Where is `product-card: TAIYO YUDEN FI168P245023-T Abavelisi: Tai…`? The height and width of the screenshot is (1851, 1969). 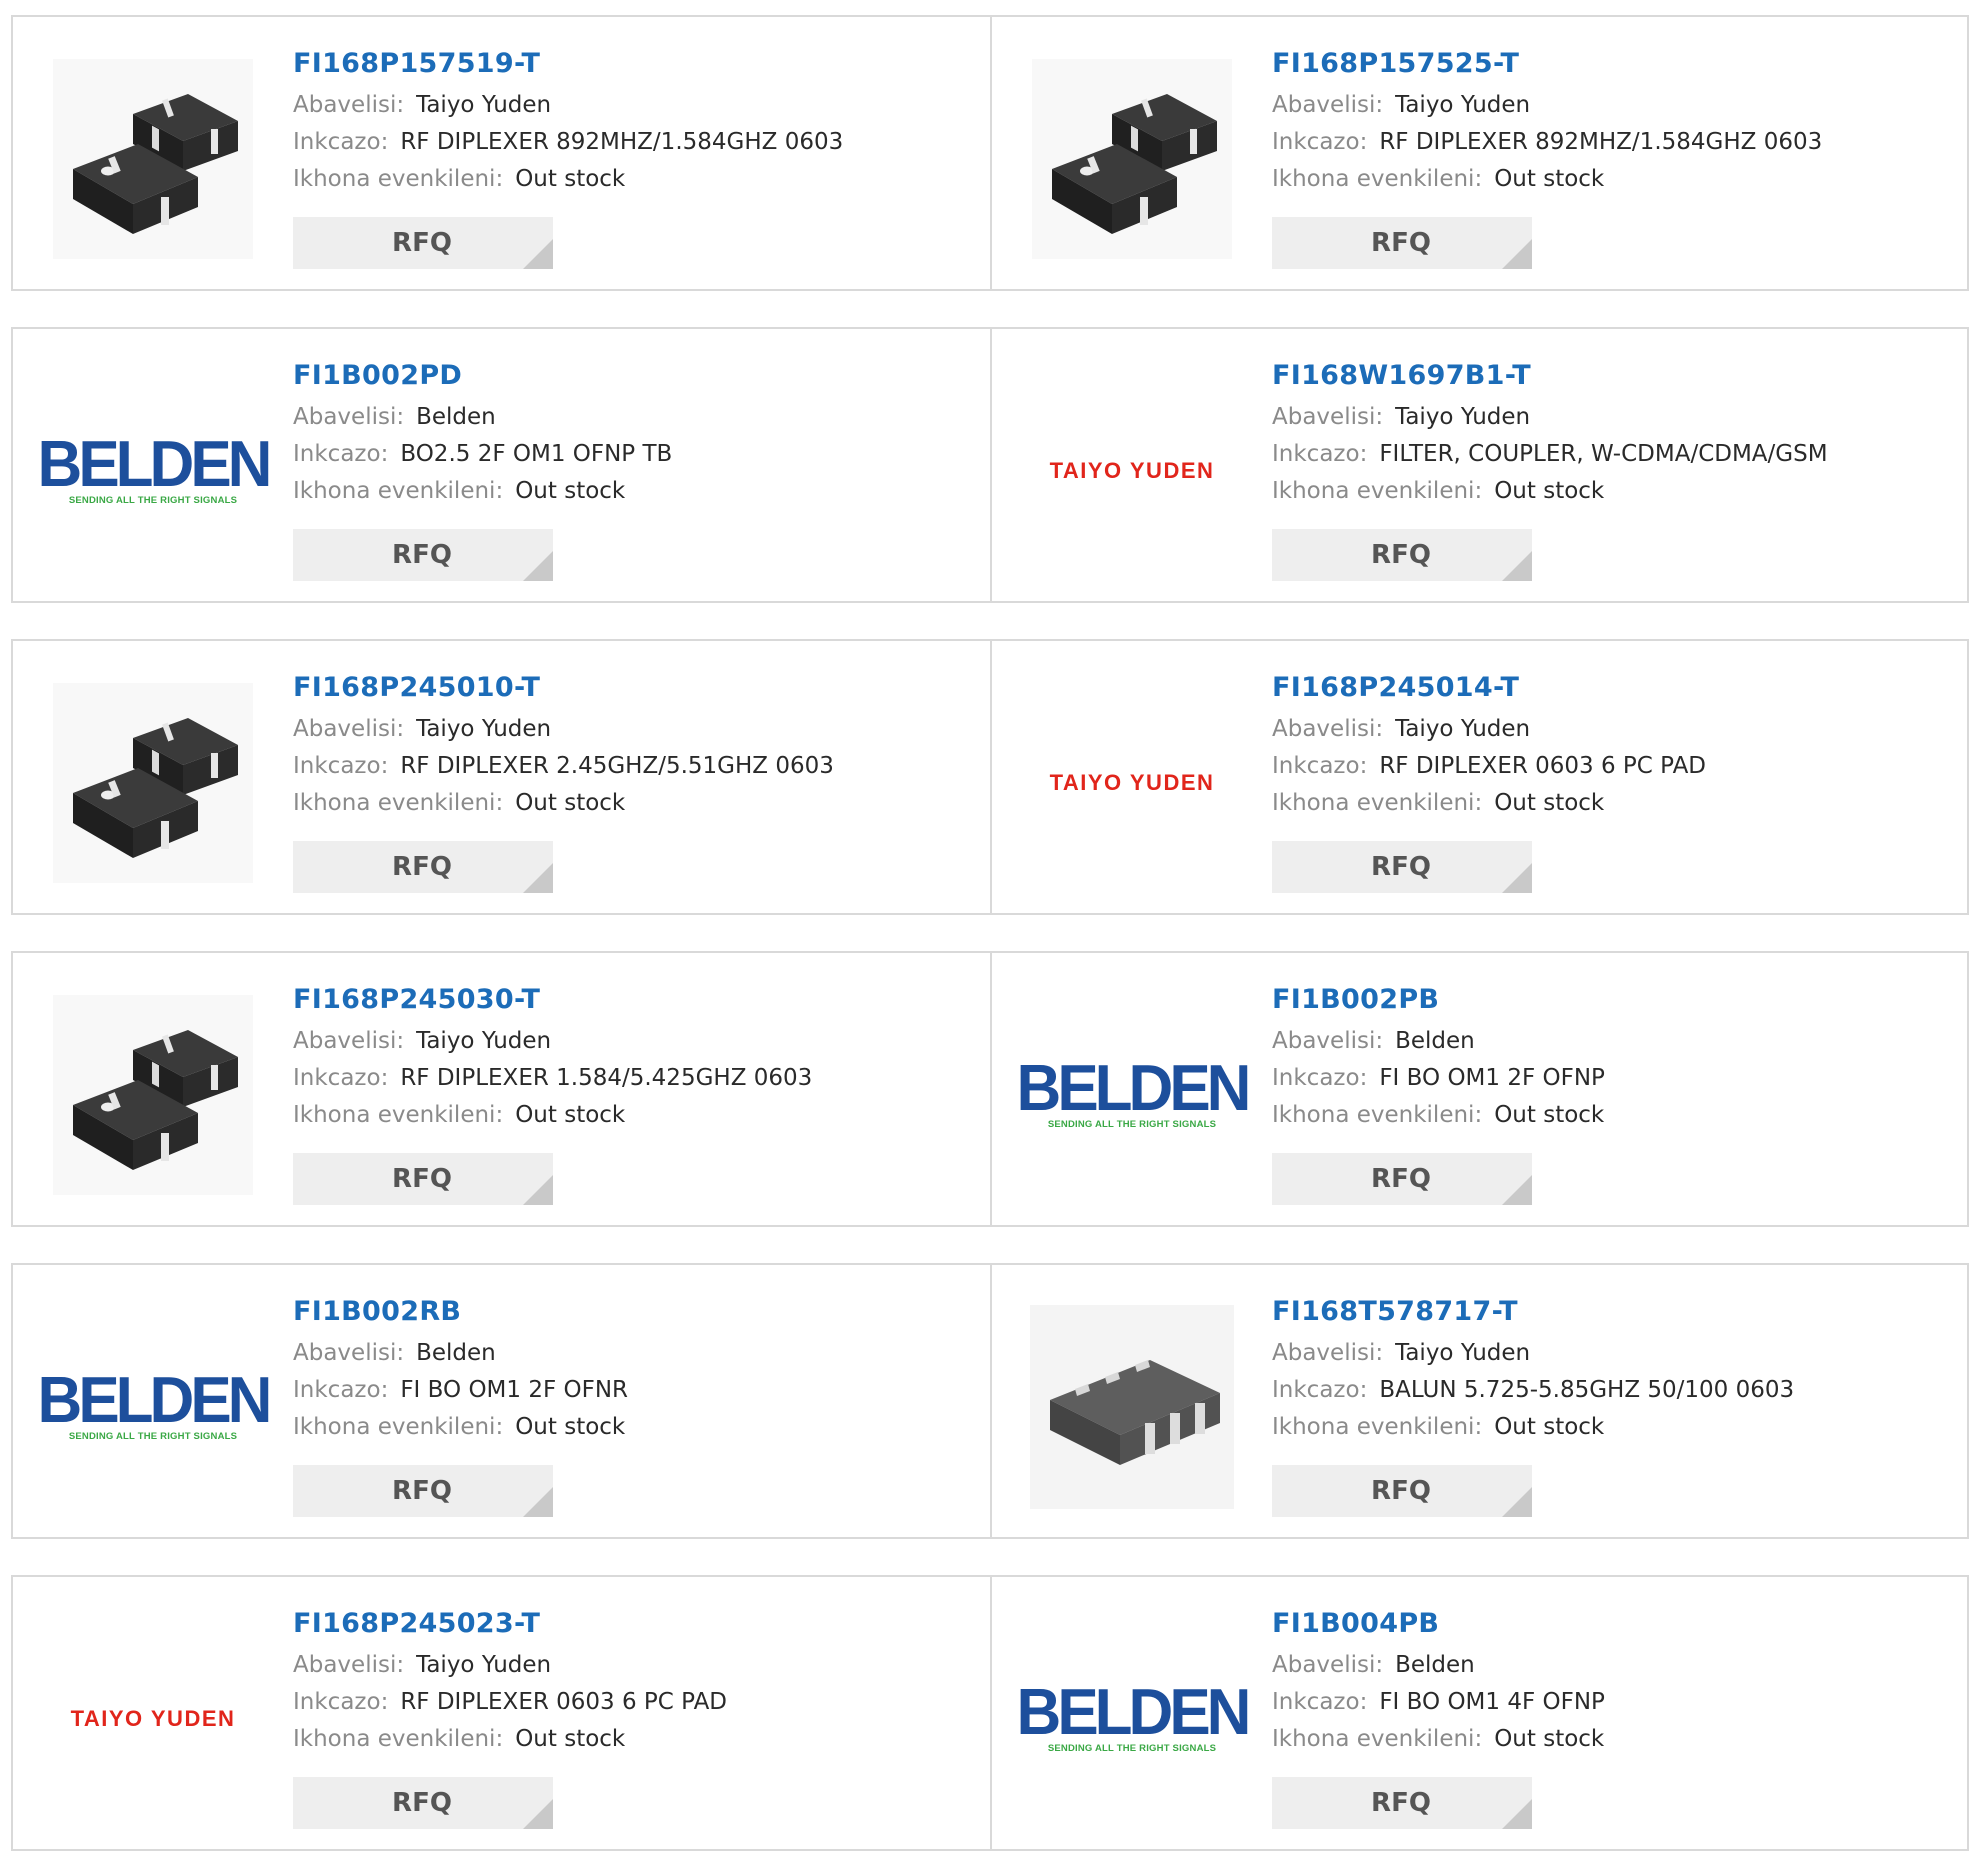 product-card: TAIYO YUDEN FI168P245023-T Abavelisi: Tai… is located at coordinates (501, 1713).